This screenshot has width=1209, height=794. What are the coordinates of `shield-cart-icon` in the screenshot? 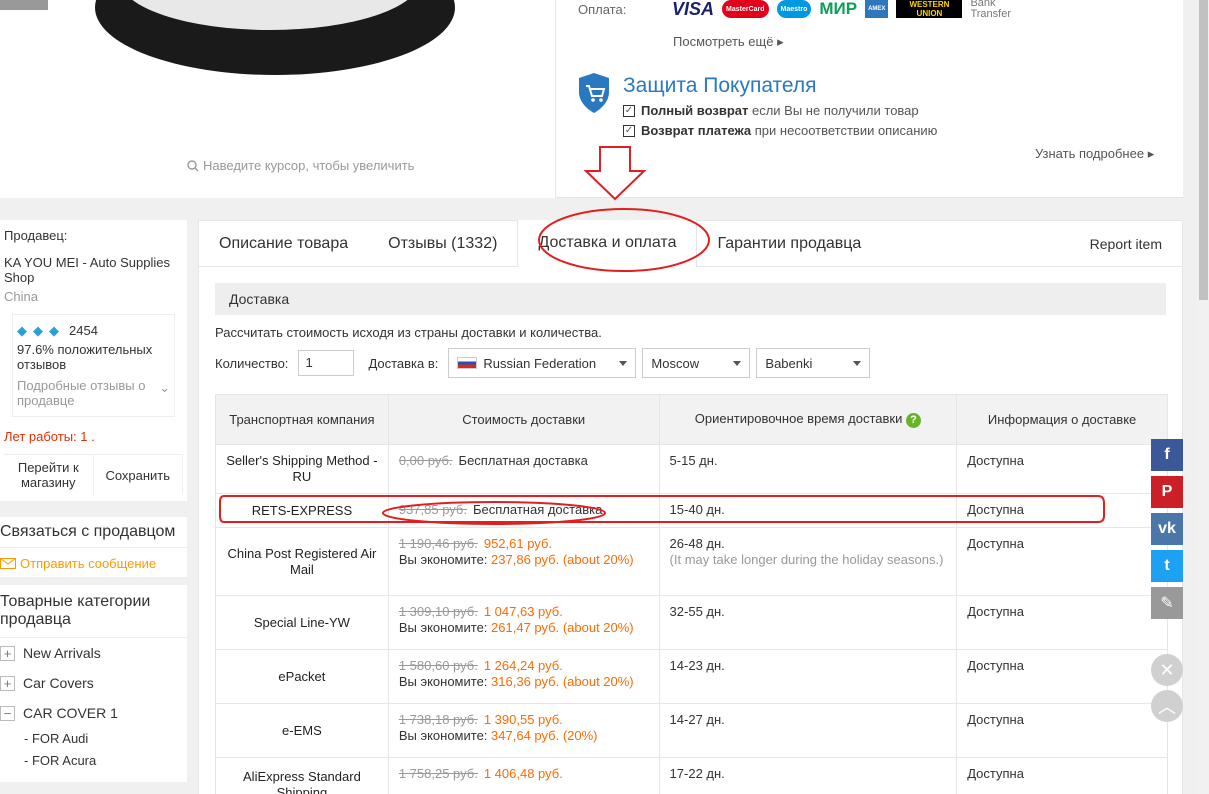 It's located at (594, 93).